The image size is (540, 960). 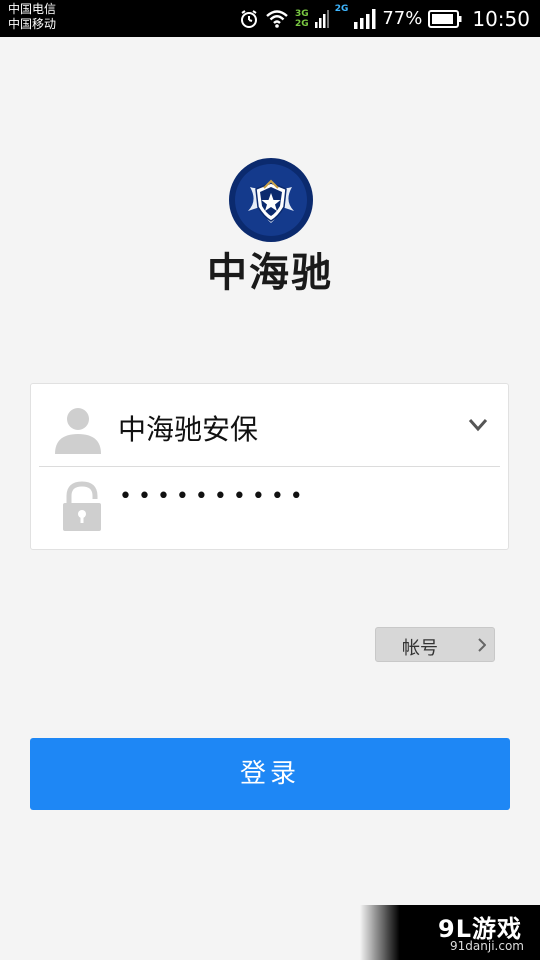 I want to click on battery-icon, so click(x=445, y=18).